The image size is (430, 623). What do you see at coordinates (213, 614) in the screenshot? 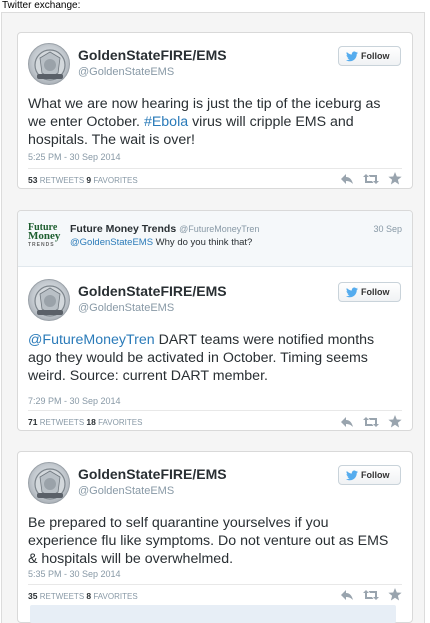
I see `bottom-bar` at bounding box center [213, 614].